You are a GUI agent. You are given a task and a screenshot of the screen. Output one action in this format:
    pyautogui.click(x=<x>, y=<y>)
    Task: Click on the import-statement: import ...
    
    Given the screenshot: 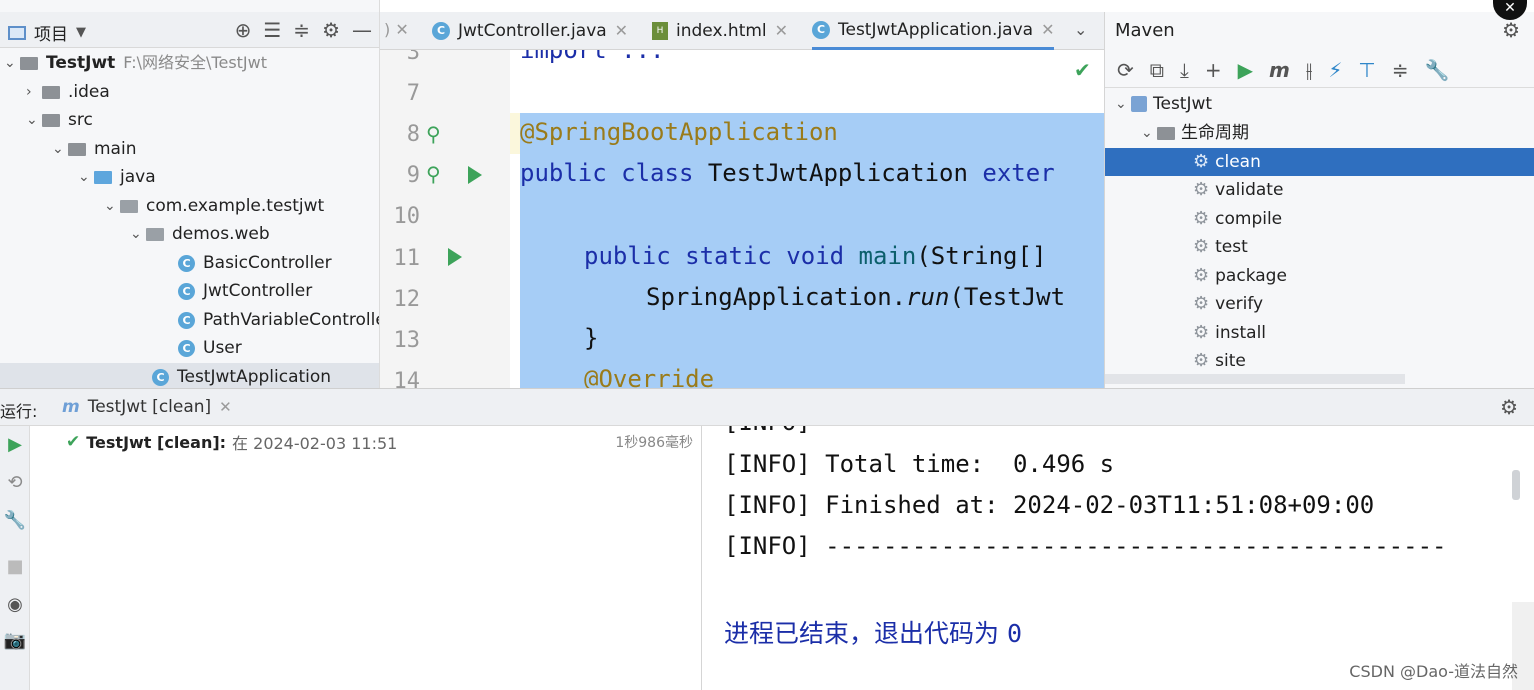 What is the action you would take?
    pyautogui.click(x=592, y=57)
    